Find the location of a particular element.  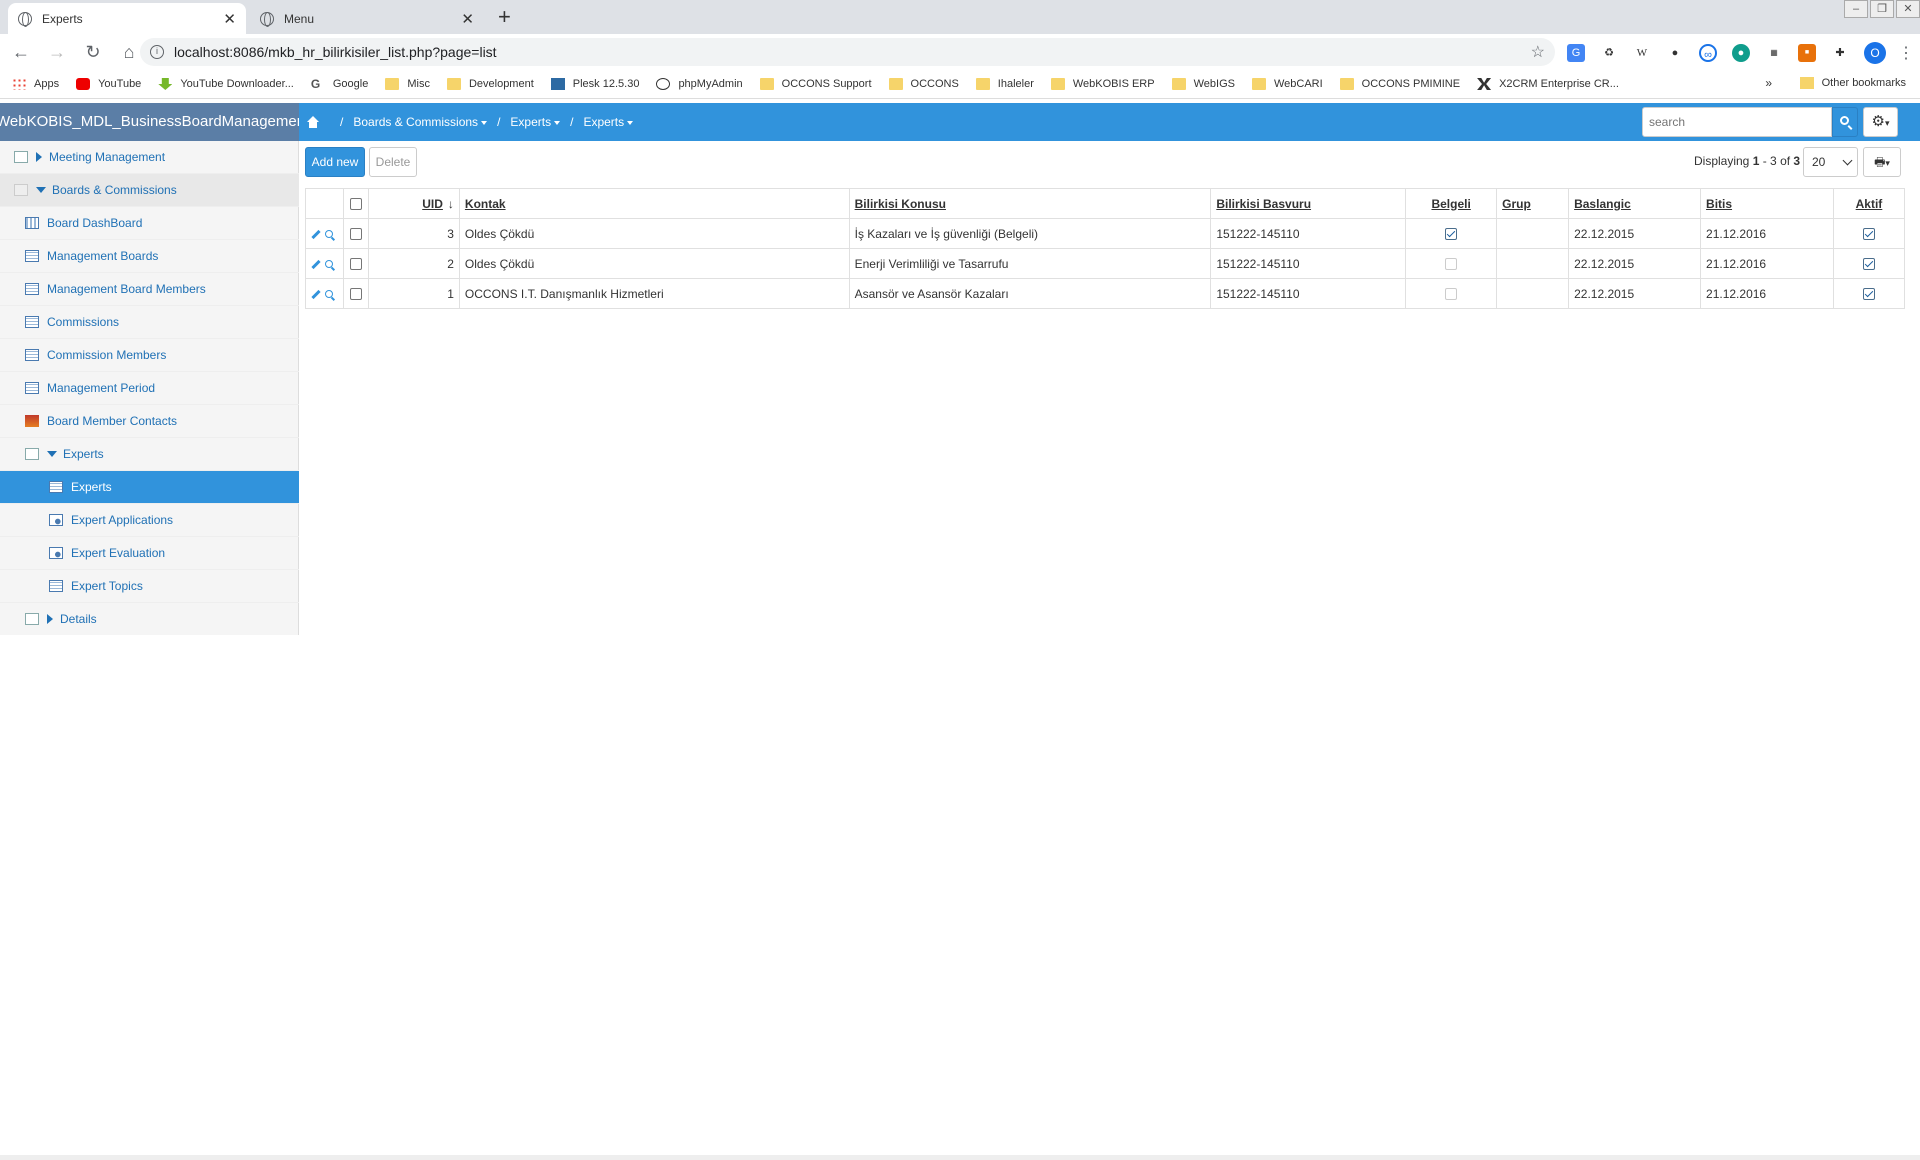

column-bilirkisi-basvuru: Bilirkisi Basvuru is located at coordinates (1308, 203).